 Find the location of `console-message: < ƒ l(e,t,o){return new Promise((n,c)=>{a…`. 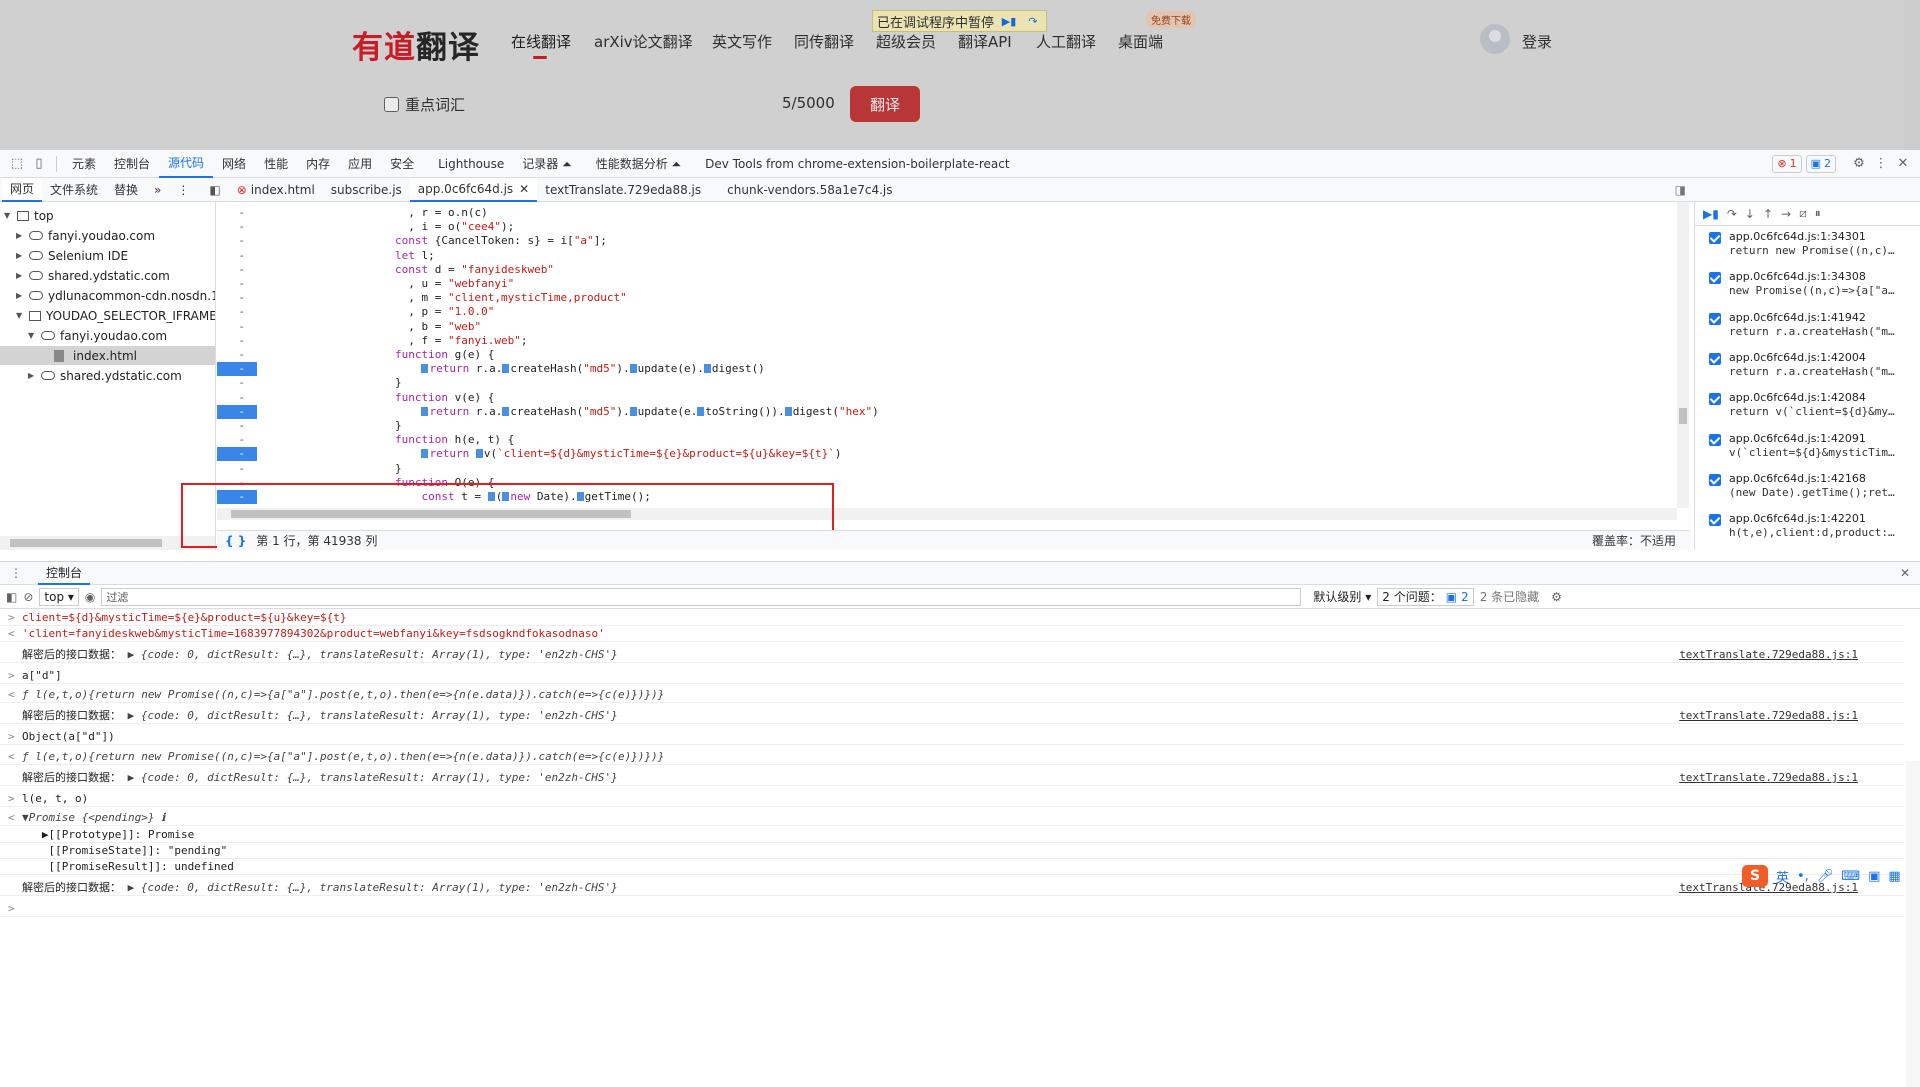

console-message: < ƒ l(e,t,o){return new Promise((n,c)=>{a… is located at coordinates (952, 757).